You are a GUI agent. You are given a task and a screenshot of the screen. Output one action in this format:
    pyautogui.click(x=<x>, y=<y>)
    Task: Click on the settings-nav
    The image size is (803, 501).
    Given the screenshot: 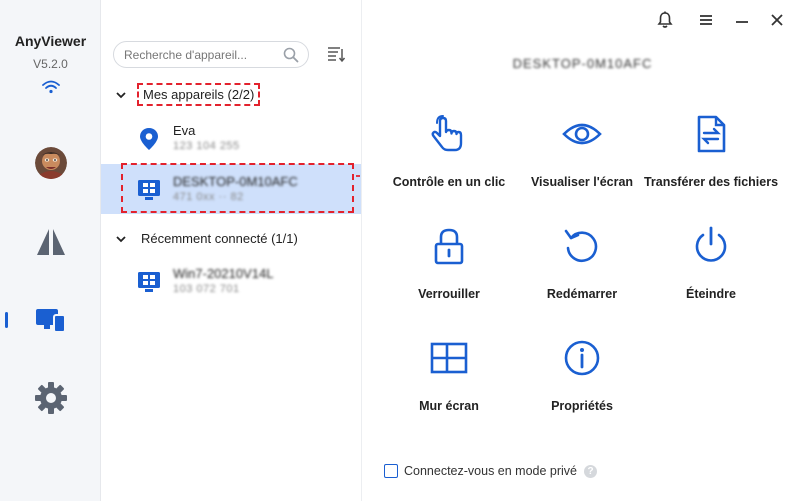 What is the action you would take?
    pyautogui.click(x=51, y=398)
    